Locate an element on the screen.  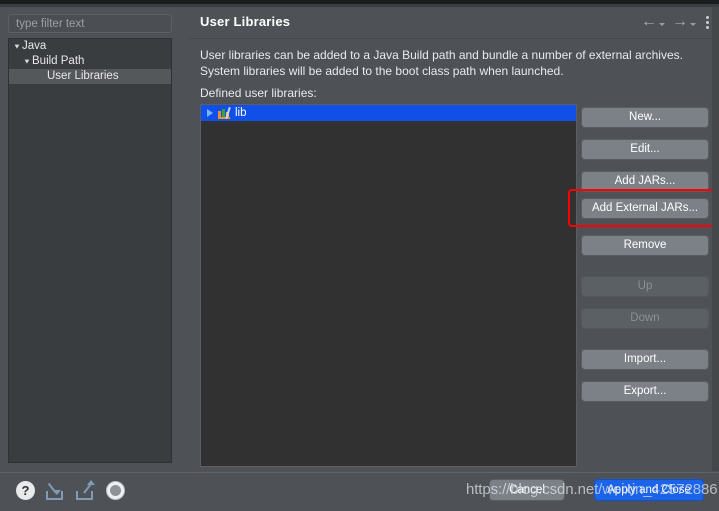
cancel-button: Cancel is located at coordinates (527, 490).